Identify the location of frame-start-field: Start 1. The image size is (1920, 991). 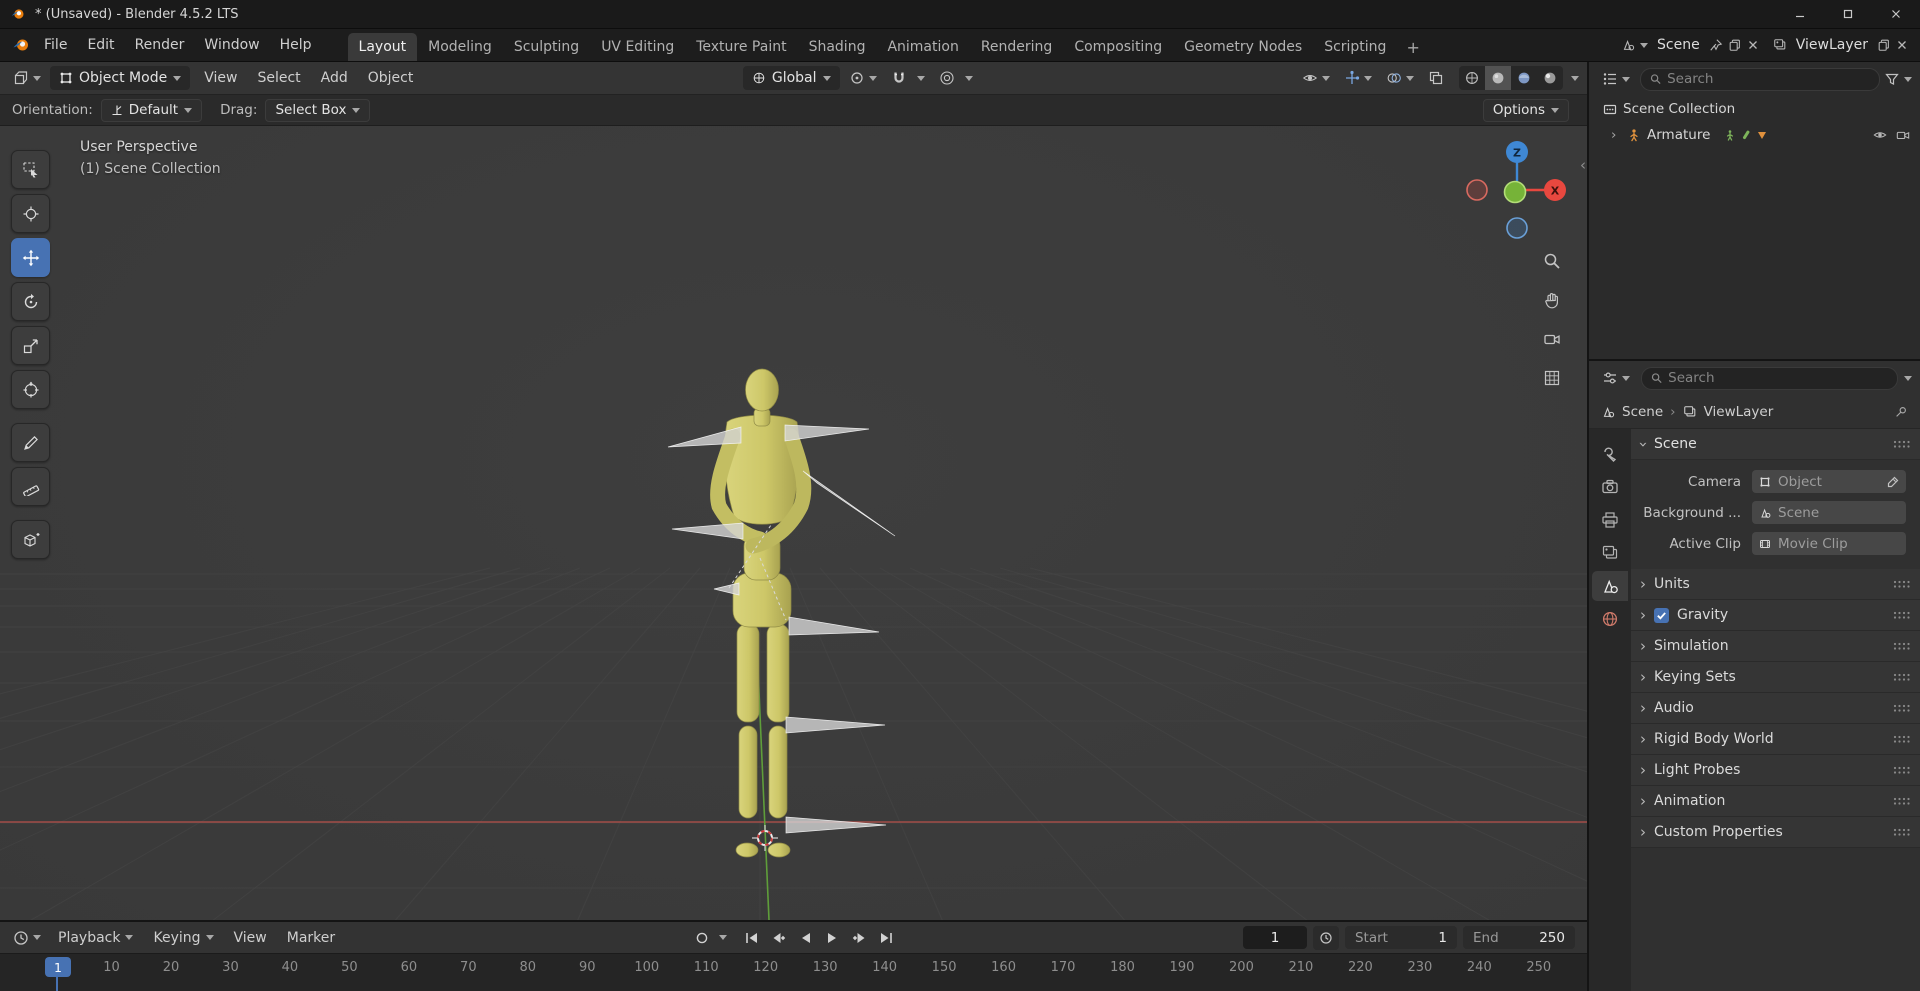
(1400, 937).